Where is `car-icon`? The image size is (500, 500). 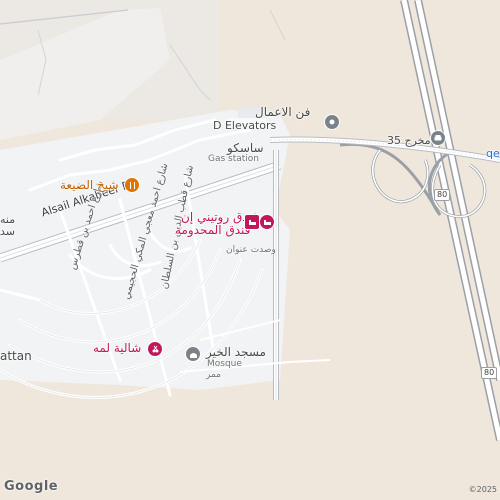 car-icon is located at coordinates (438, 138).